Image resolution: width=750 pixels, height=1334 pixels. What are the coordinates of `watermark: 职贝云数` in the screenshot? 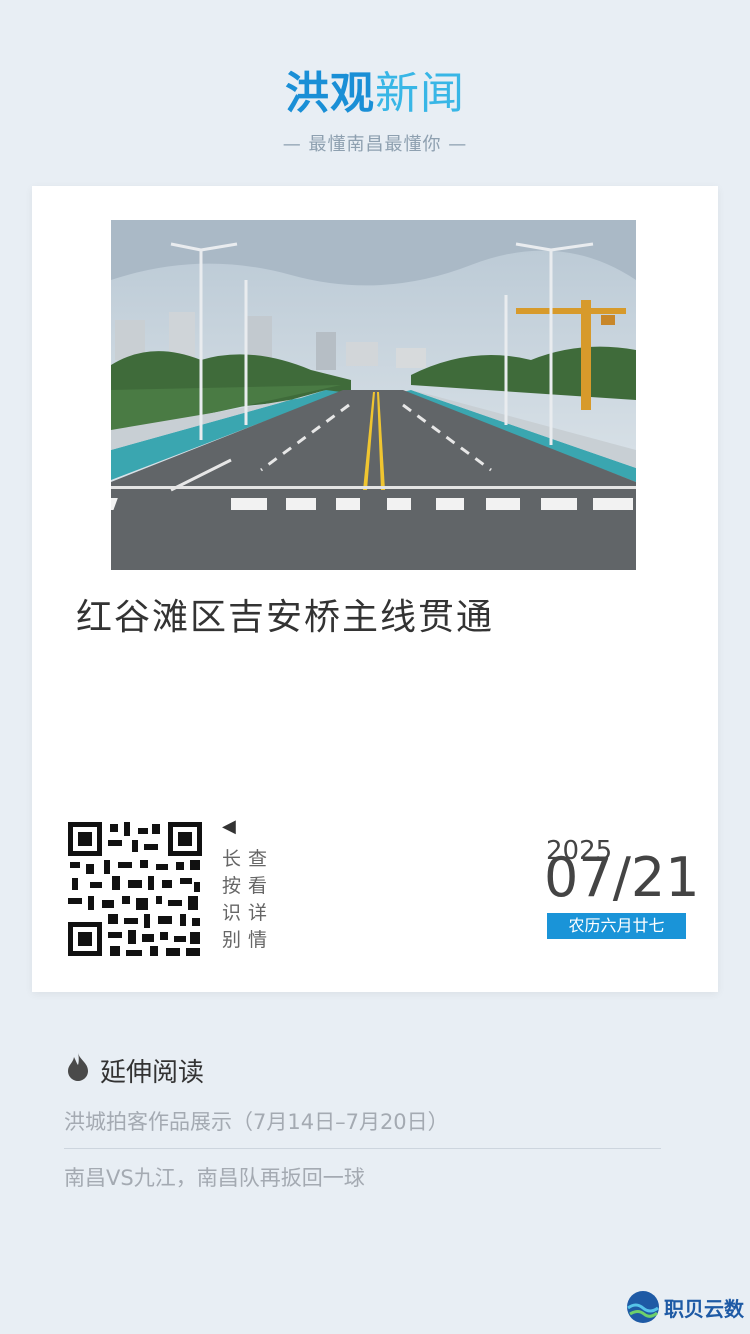 It's located at (685, 1307).